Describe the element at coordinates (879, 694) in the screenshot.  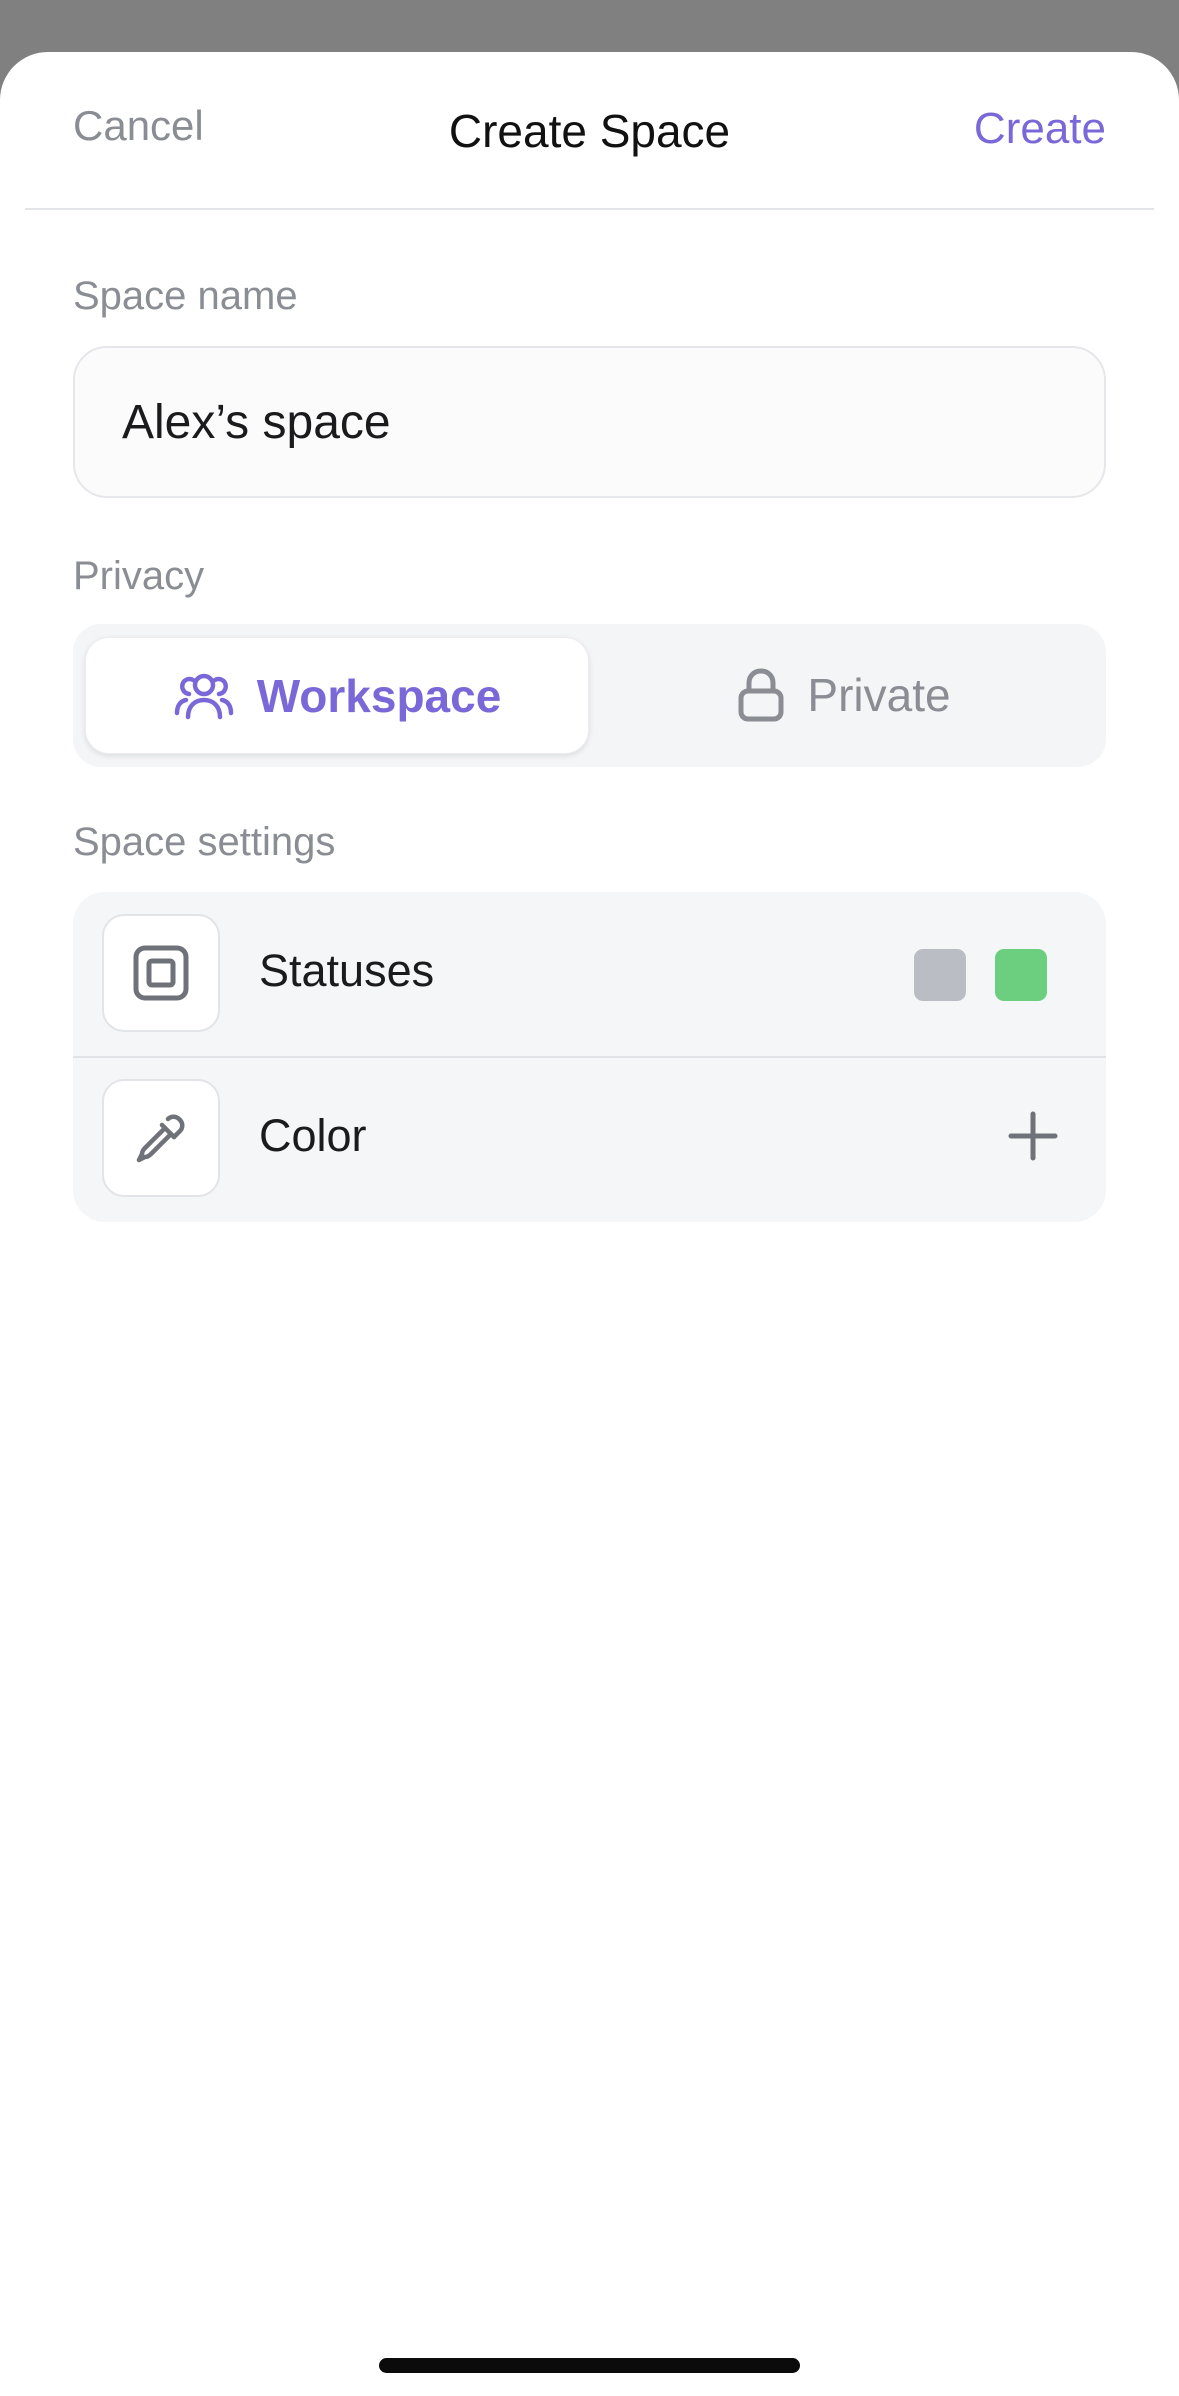
I see `privacy-option-private-label: Private` at that location.